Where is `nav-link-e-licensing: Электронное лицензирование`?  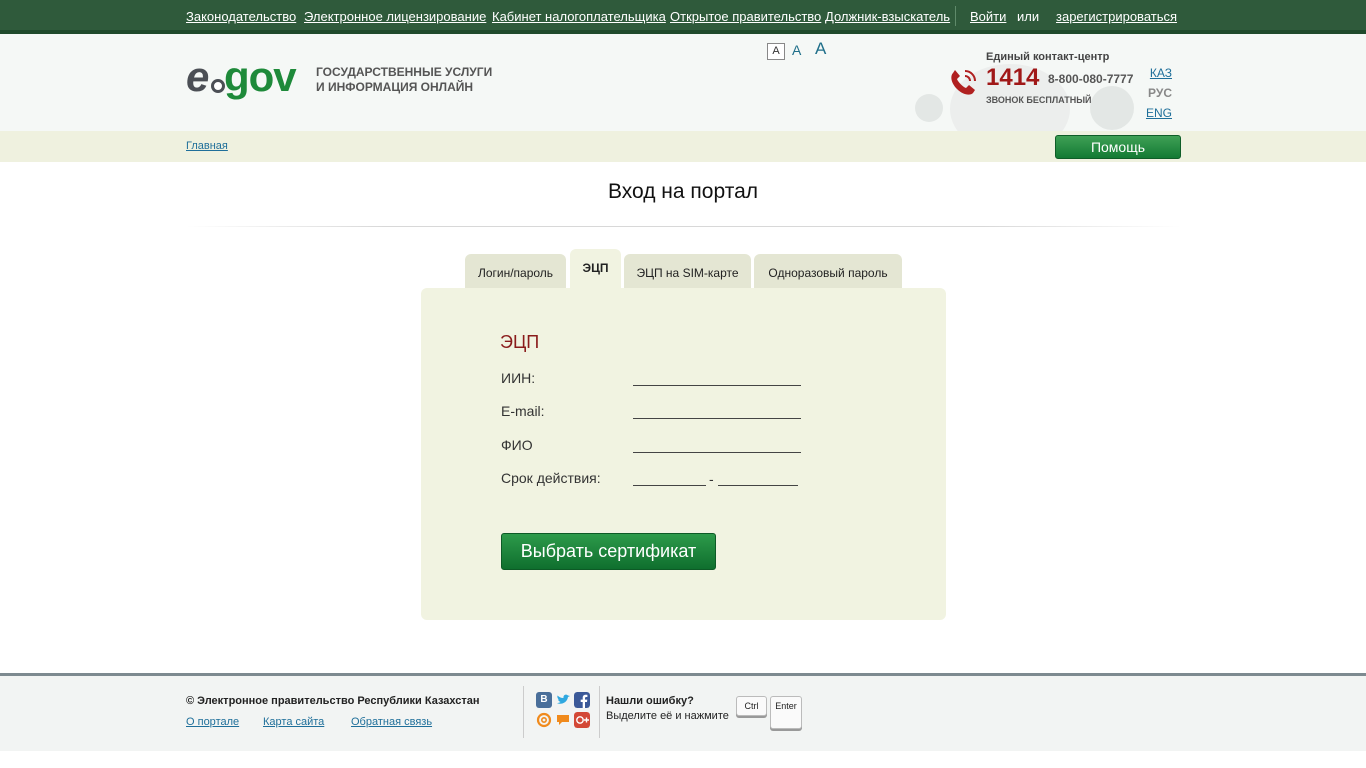 nav-link-e-licensing: Электронное лицензирование is located at coordinates (395, 16).